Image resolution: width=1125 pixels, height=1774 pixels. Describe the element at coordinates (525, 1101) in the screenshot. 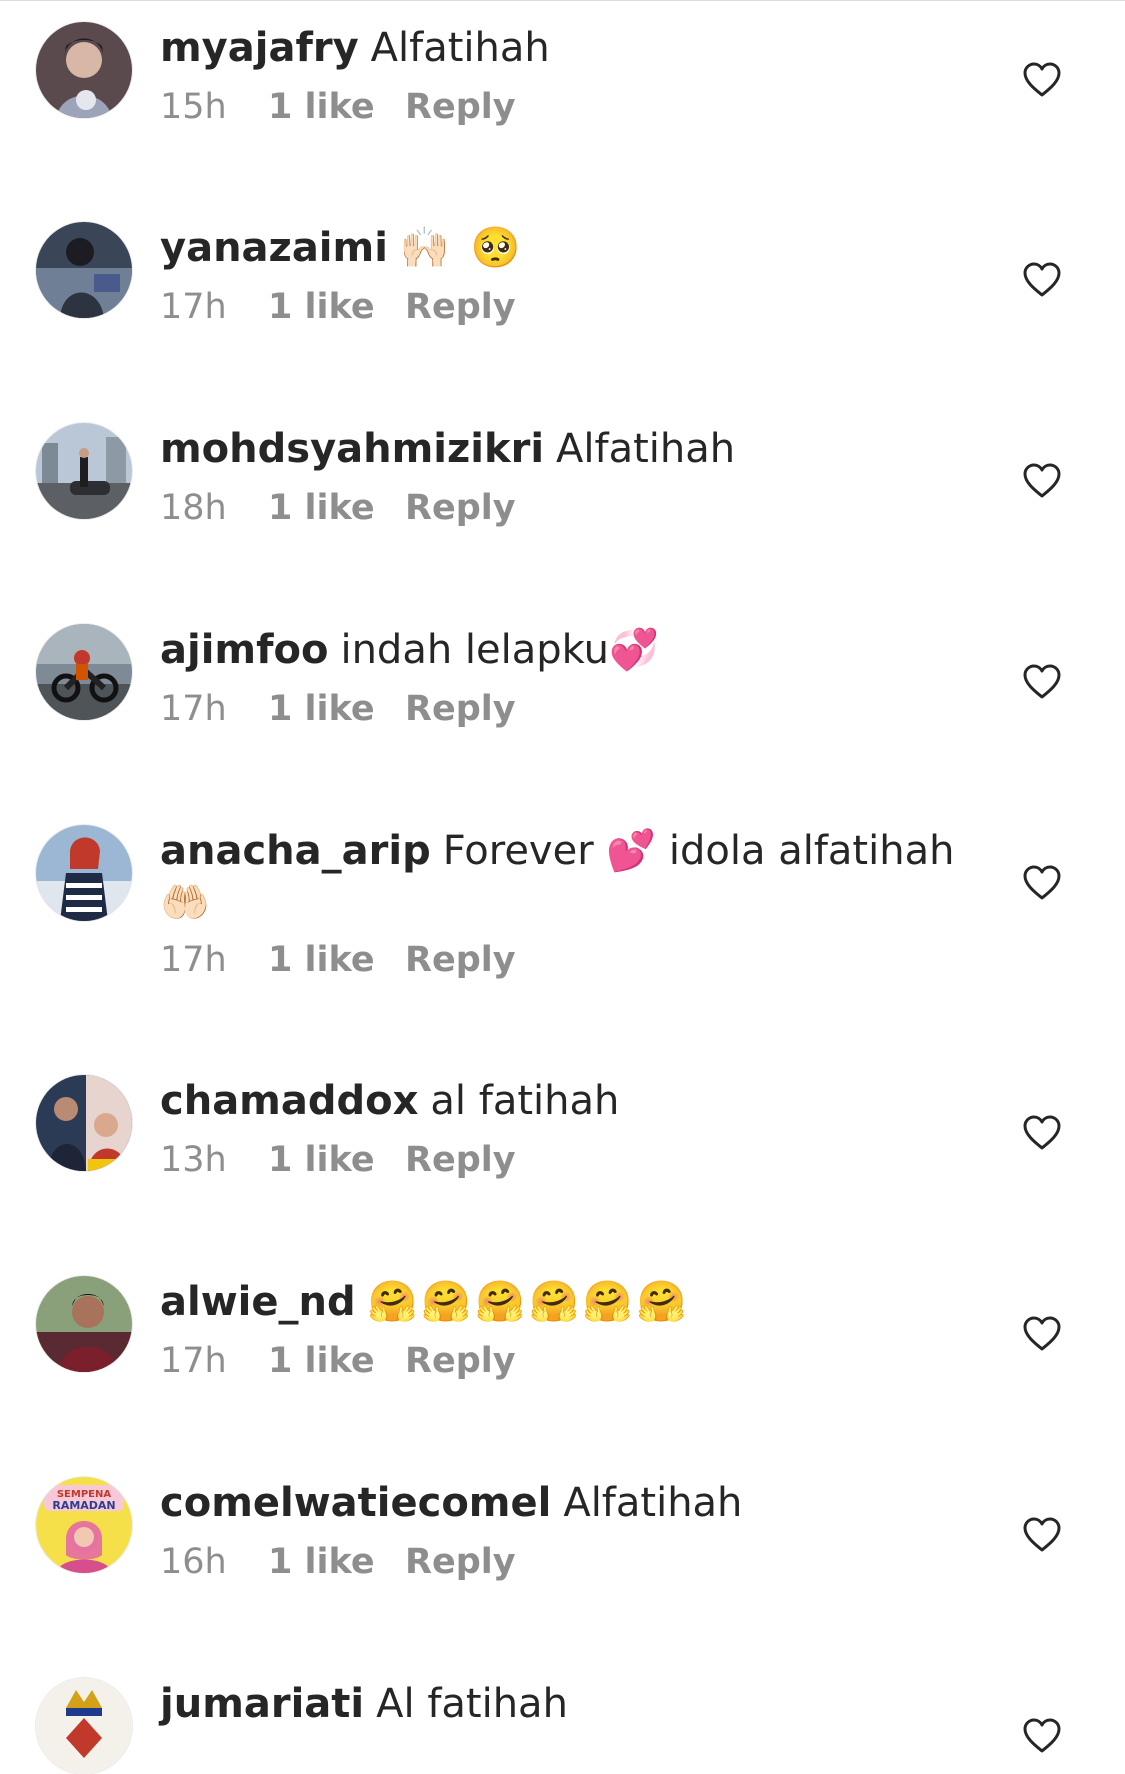

I see `comment-body: al fatihah` at that location.